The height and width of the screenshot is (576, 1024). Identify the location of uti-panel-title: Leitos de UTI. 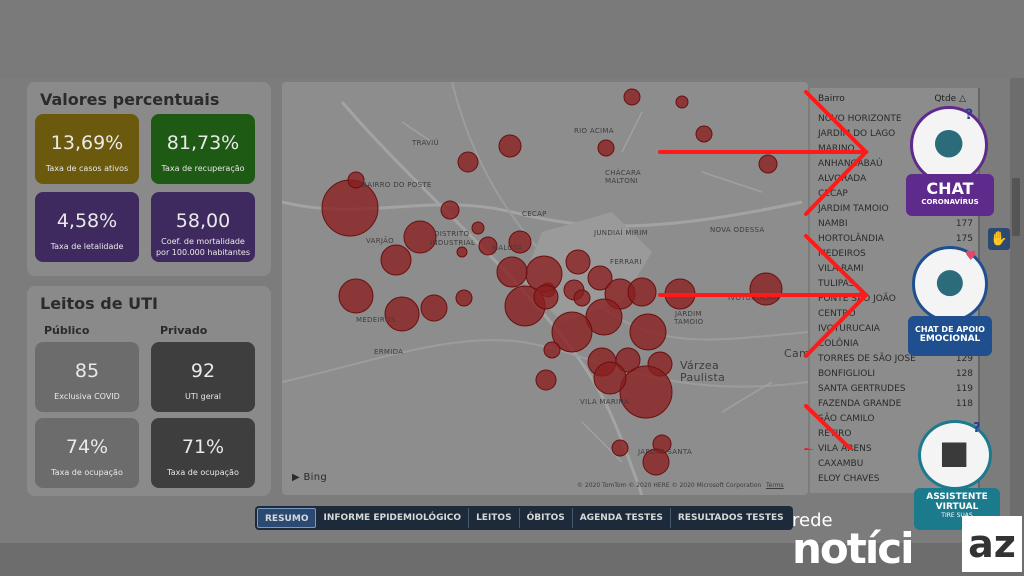
(99, 303).